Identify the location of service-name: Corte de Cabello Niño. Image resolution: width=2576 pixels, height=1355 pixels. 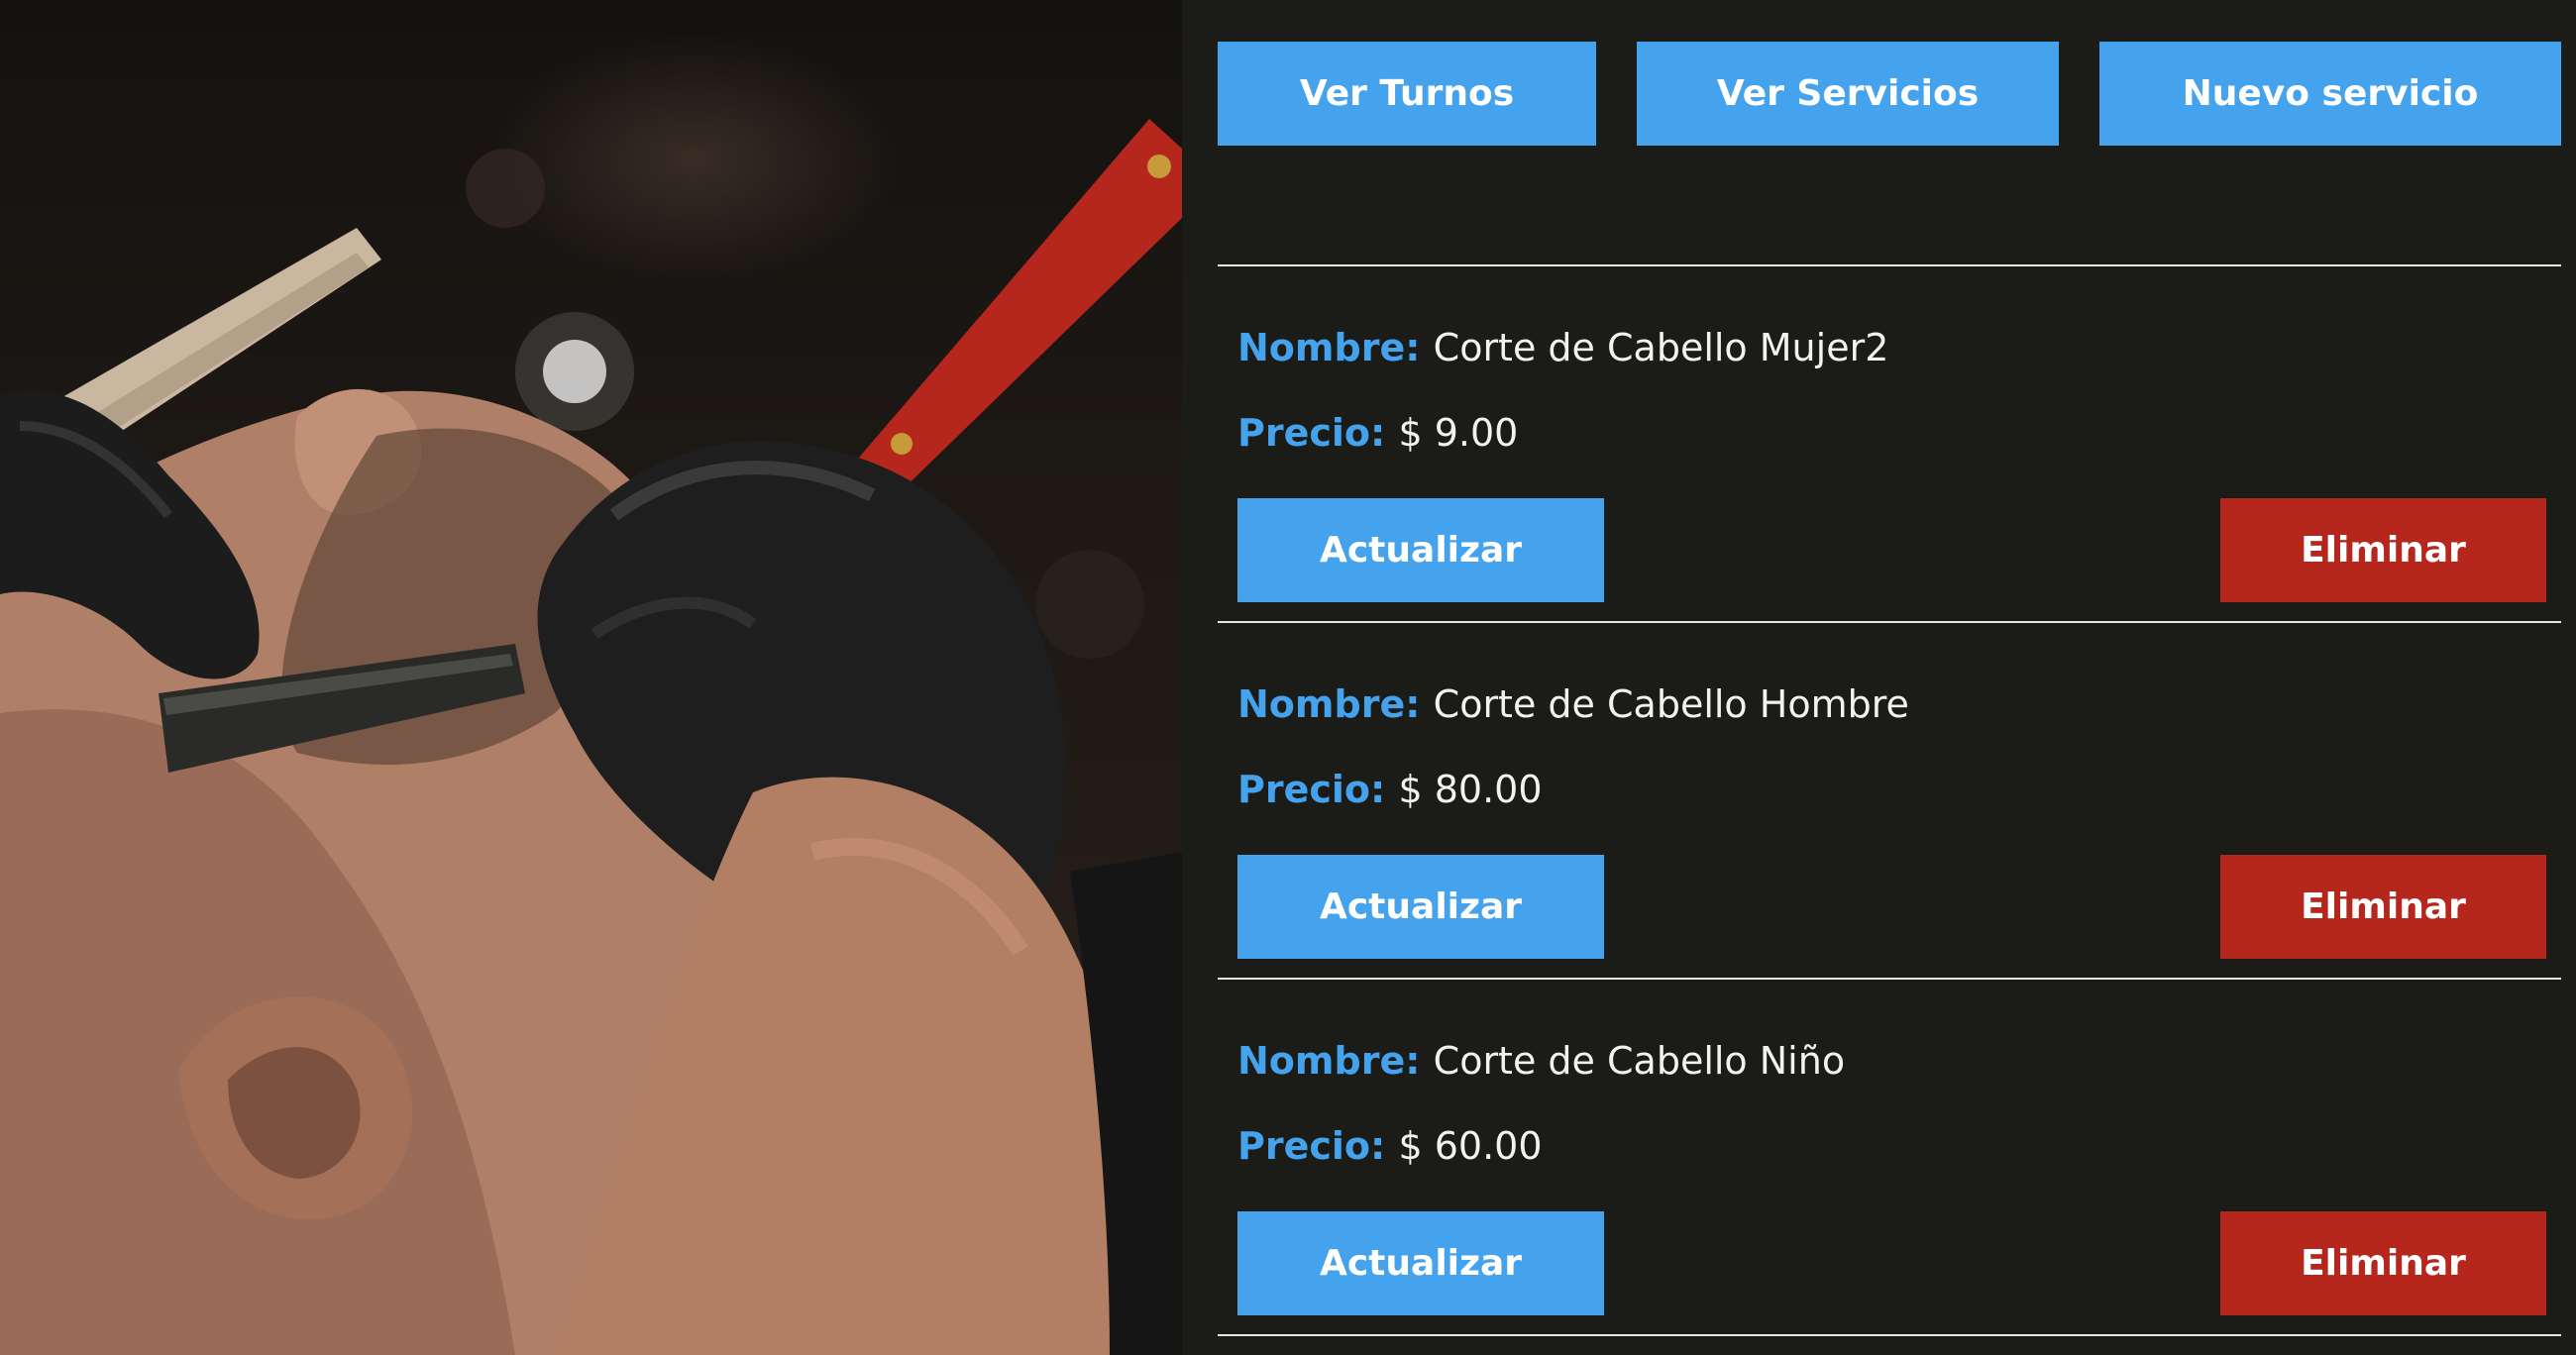
(1639, 1061).